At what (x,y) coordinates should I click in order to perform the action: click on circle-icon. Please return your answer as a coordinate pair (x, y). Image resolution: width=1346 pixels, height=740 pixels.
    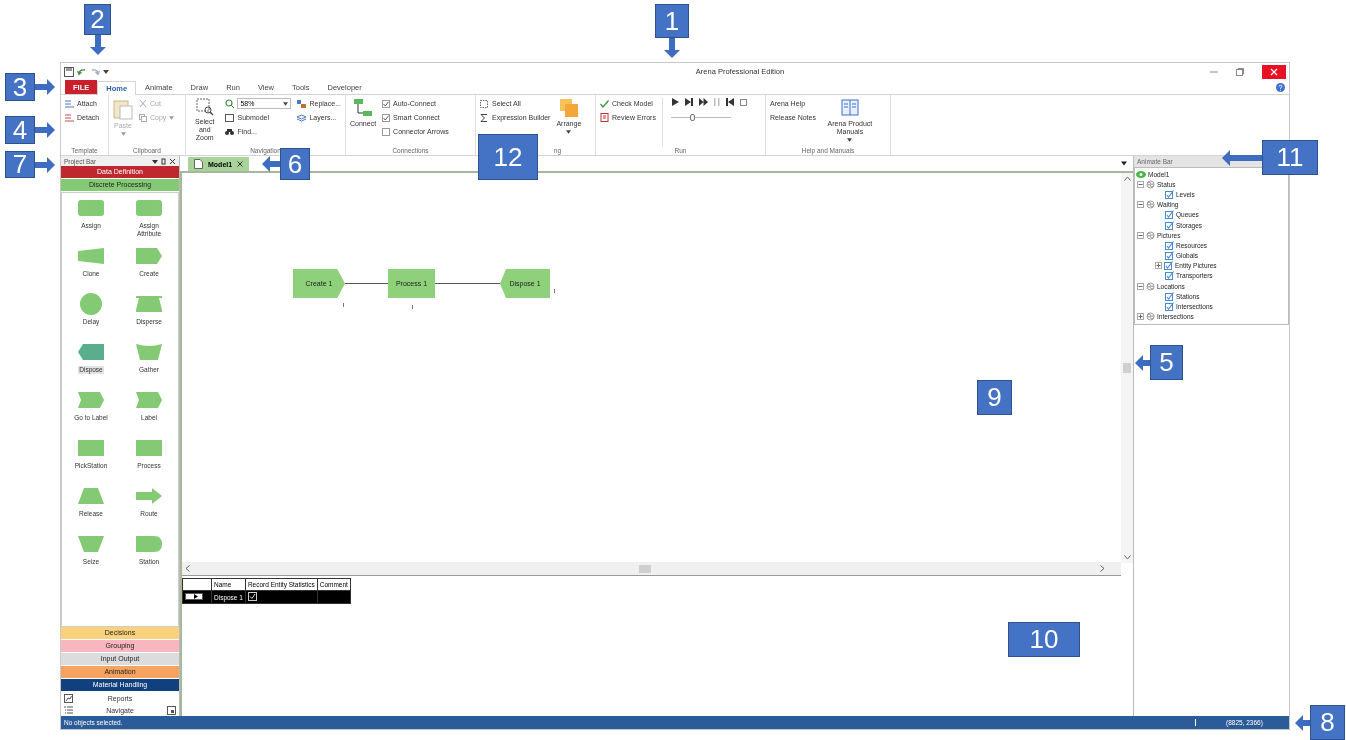
    Looking at the image, I should click on (91, 304).